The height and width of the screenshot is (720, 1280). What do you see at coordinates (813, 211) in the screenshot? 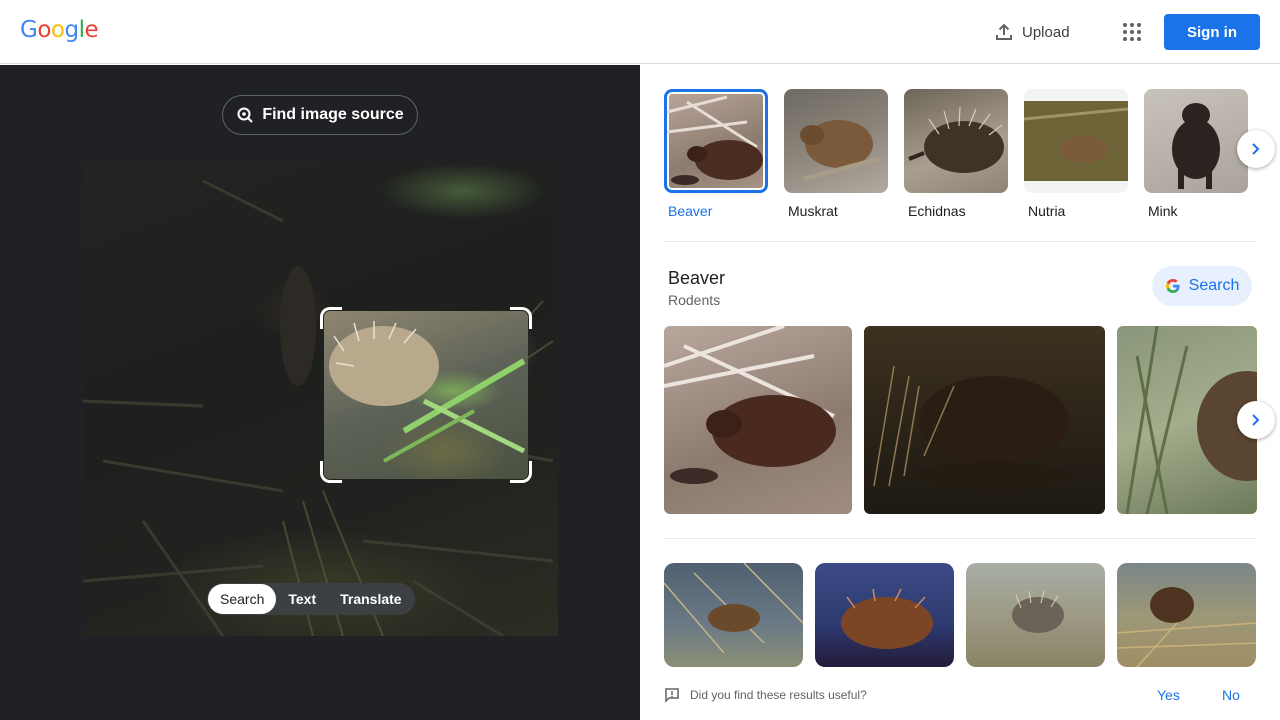
I see `entity-label: Muskrat` at bounding box center [813, 211].